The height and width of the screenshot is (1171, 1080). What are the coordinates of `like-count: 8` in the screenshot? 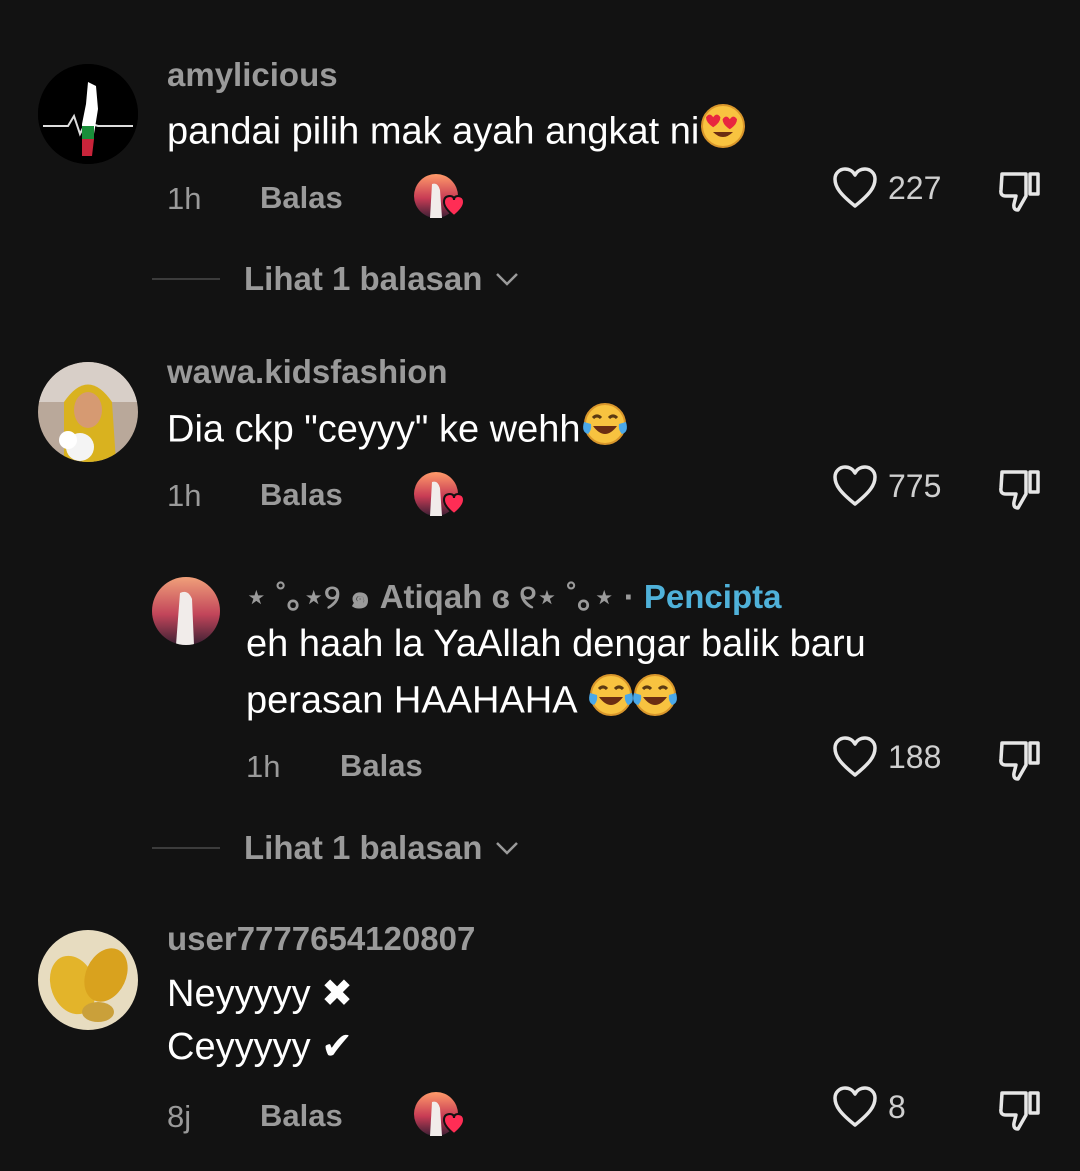 It's located at (897, 1106).